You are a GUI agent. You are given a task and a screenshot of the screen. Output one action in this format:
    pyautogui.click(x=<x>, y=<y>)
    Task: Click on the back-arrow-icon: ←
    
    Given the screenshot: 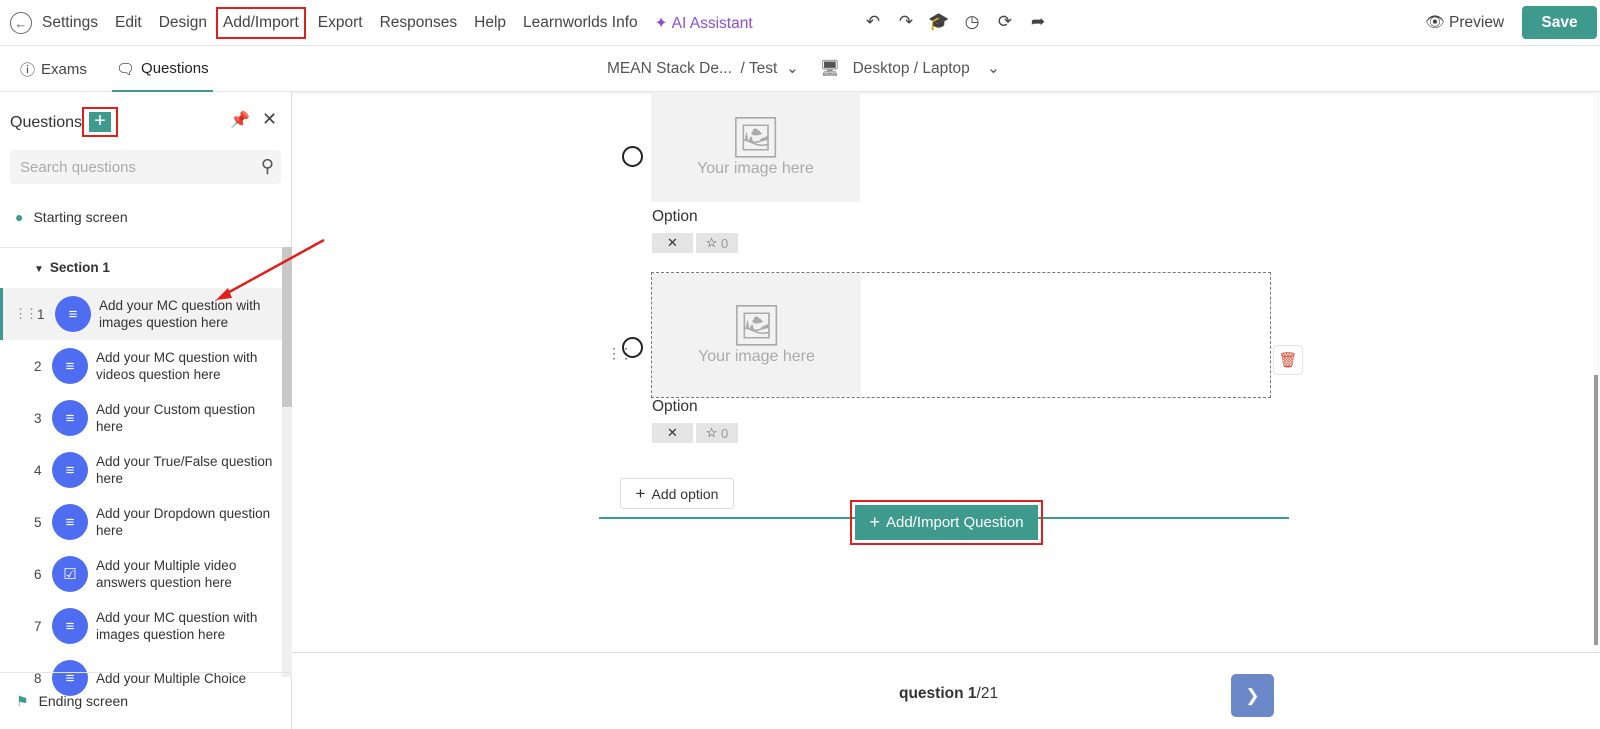 What is the action you would take?
    pyautogui.click(x=21, y=23)
    